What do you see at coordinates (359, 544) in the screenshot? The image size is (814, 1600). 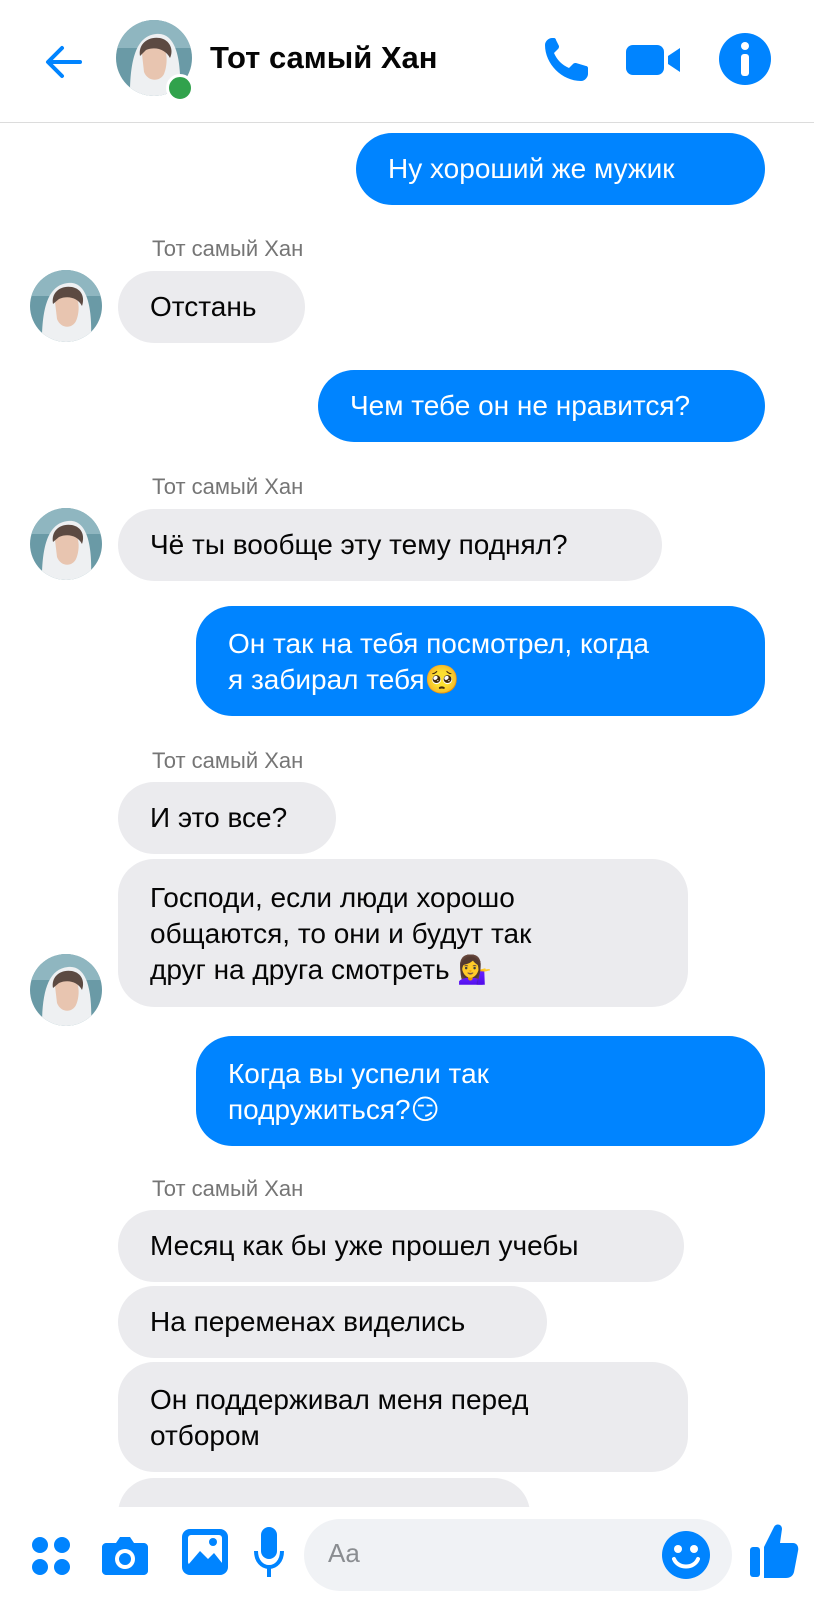 I see `message-text: Чё ты вообще эту тему поднял?` at bounding box center [359, 544].